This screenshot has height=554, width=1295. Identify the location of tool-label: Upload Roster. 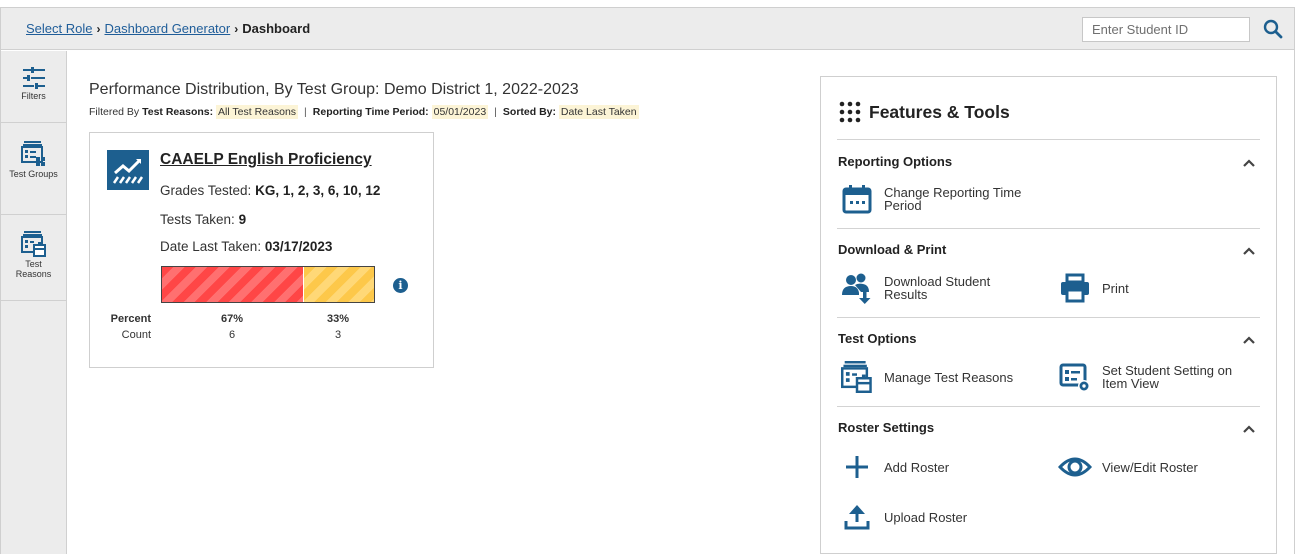
(926, 517).